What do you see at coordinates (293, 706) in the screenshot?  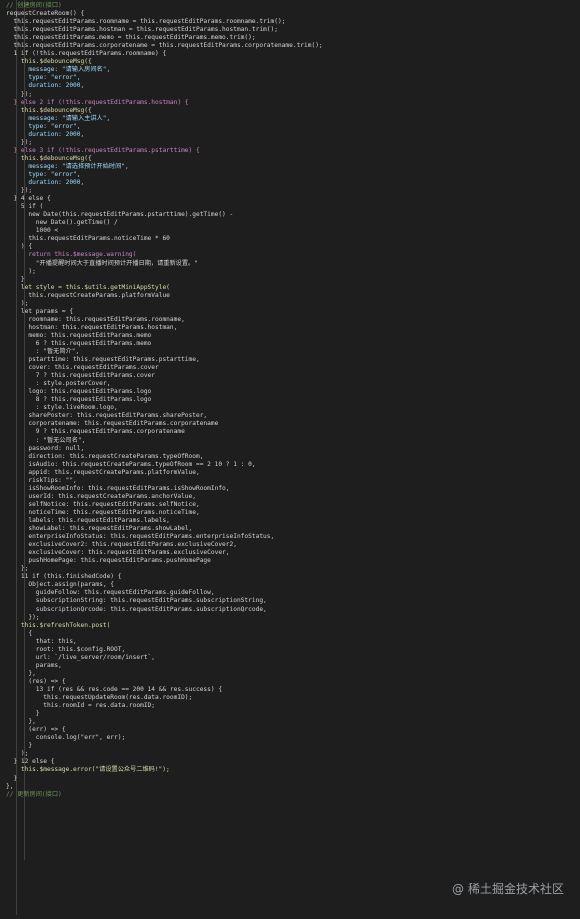 I see `code-line: this.roomId = res.data.roomID;` at bounding box center [293, 706].